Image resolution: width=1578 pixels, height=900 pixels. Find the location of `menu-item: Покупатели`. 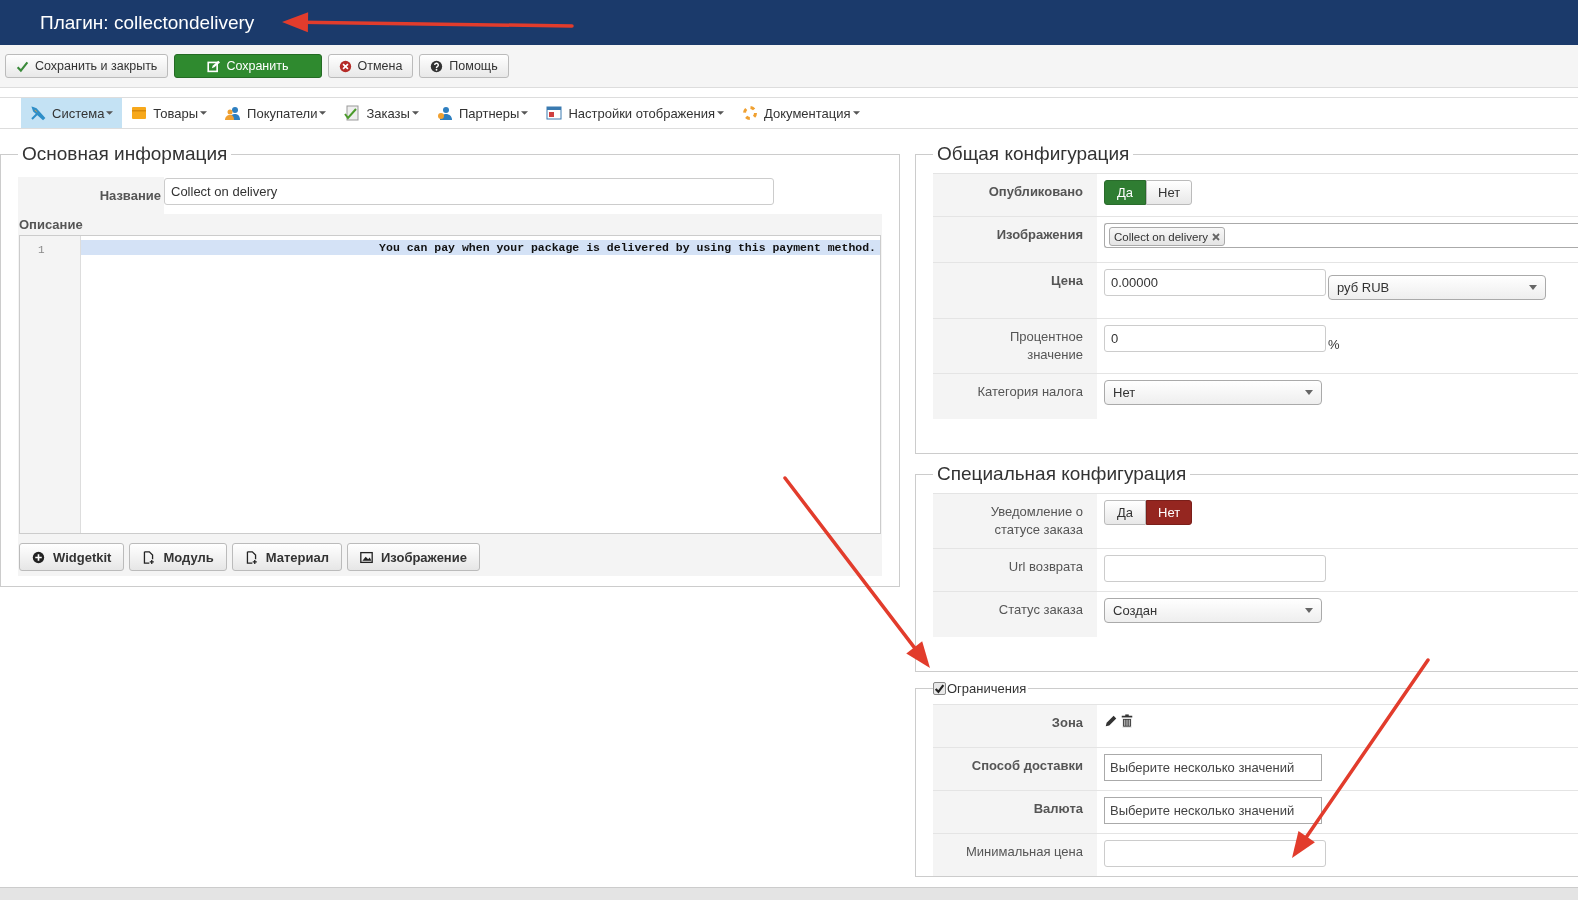

menu-item: Покупатели is located at coordinates (276, 113).